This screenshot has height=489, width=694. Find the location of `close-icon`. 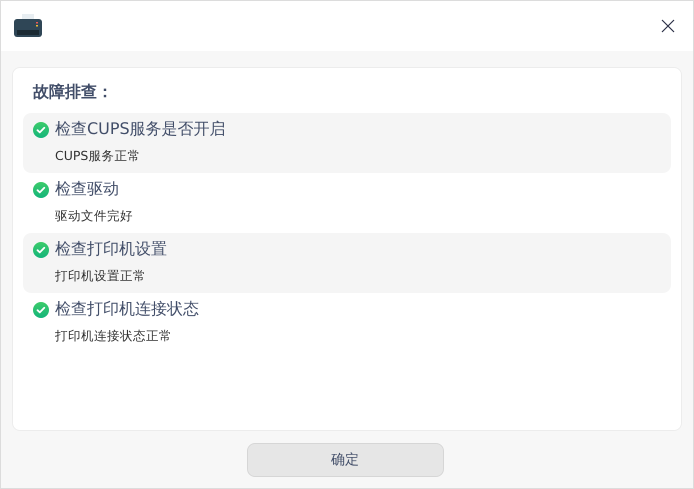

close-icon is located at coordinates (668, 26).